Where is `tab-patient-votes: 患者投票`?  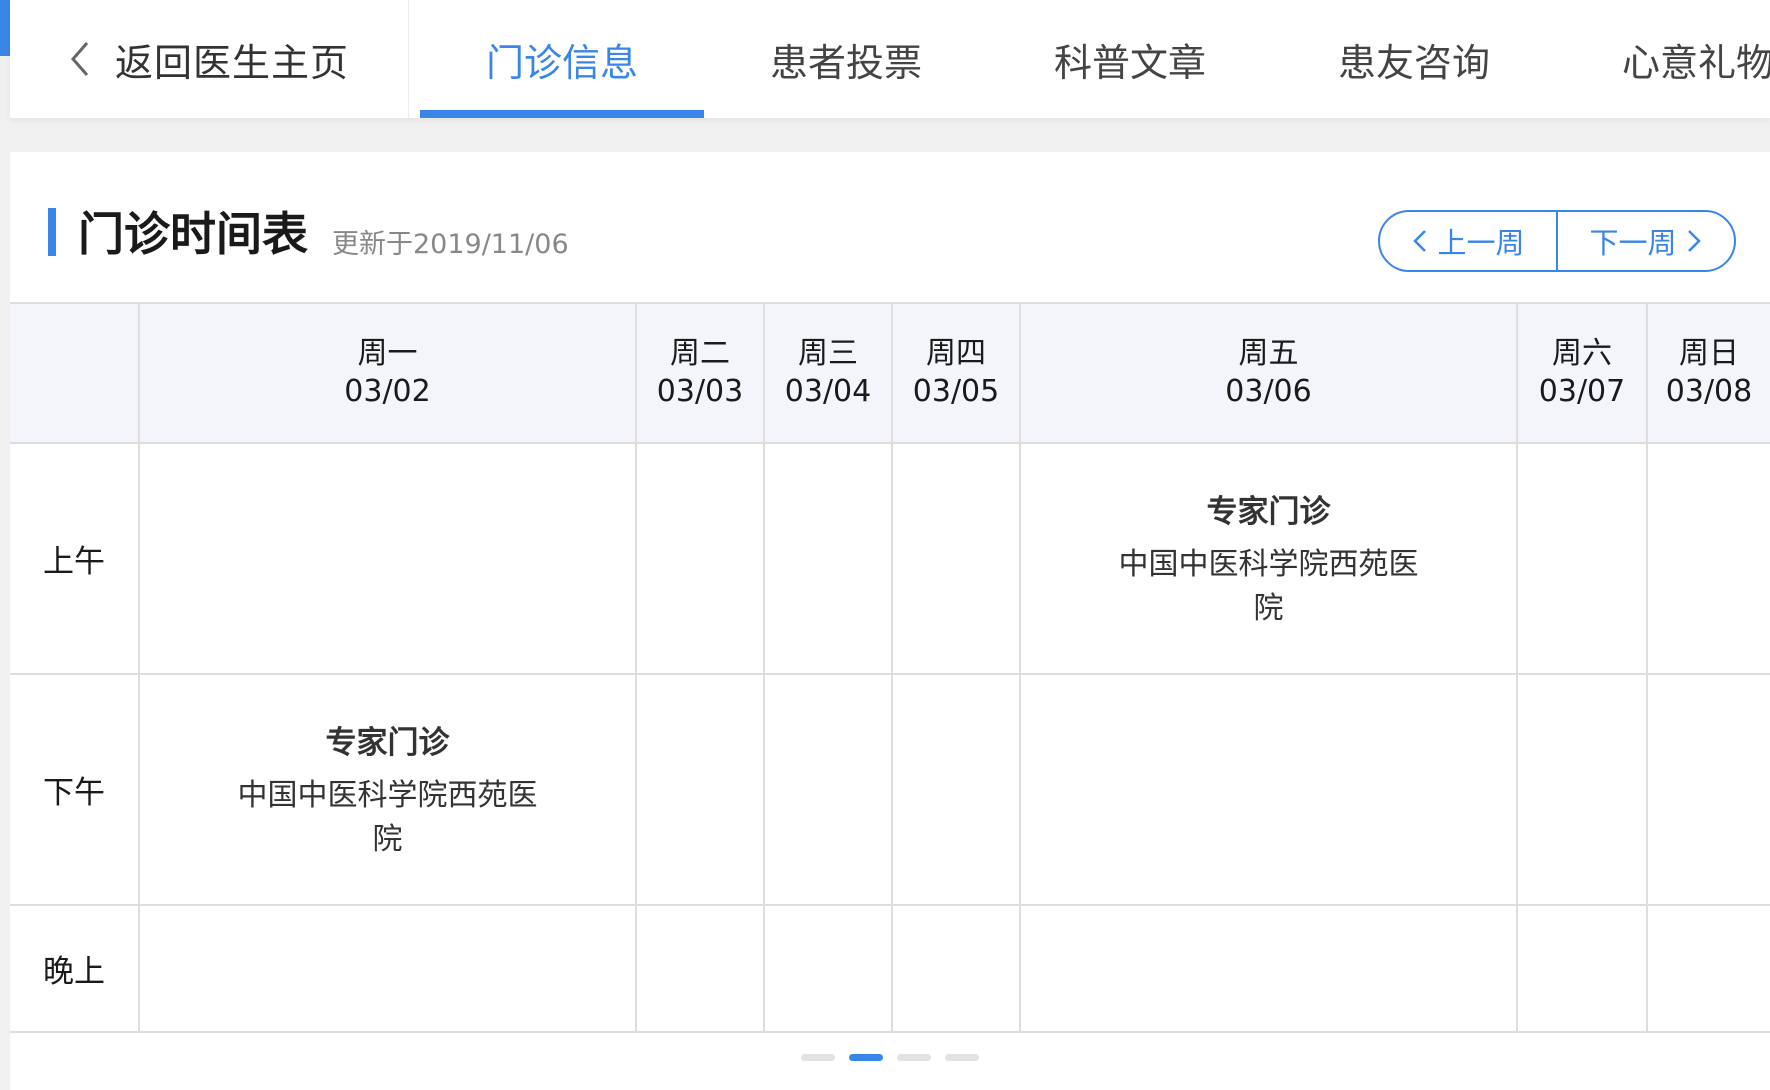 tab-patient-votes: 患者投票 is located at coordinates (846, 59).